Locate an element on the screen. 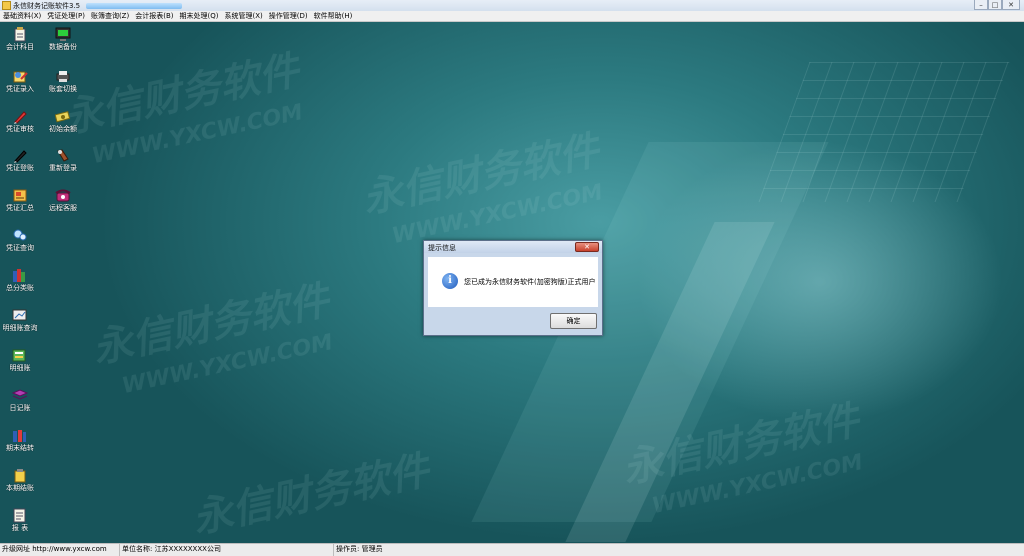 The height and width of the screenshot is (556, 1024). shortcut-voucher-posting: 凭证登账 is located at coordinates (20, 159).